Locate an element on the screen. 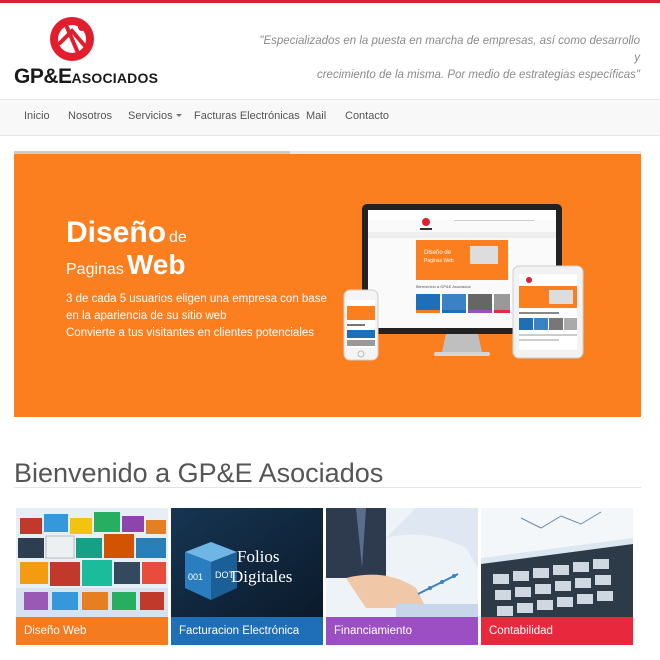 Image resolution: width=660 pixels, height=660 pixels. logo-mark-icon is located at coordinates (72, 39).